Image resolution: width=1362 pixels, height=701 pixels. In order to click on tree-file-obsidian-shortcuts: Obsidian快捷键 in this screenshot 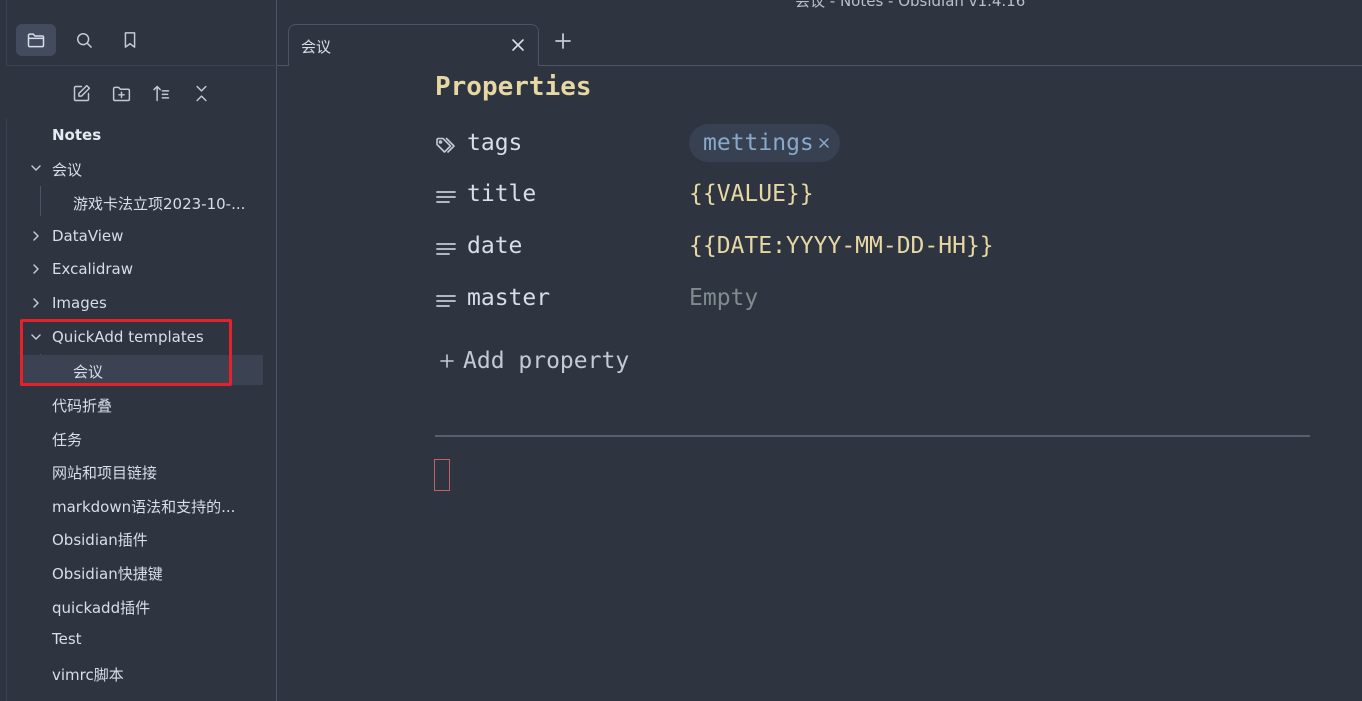, I will do `click(143, 572)`.